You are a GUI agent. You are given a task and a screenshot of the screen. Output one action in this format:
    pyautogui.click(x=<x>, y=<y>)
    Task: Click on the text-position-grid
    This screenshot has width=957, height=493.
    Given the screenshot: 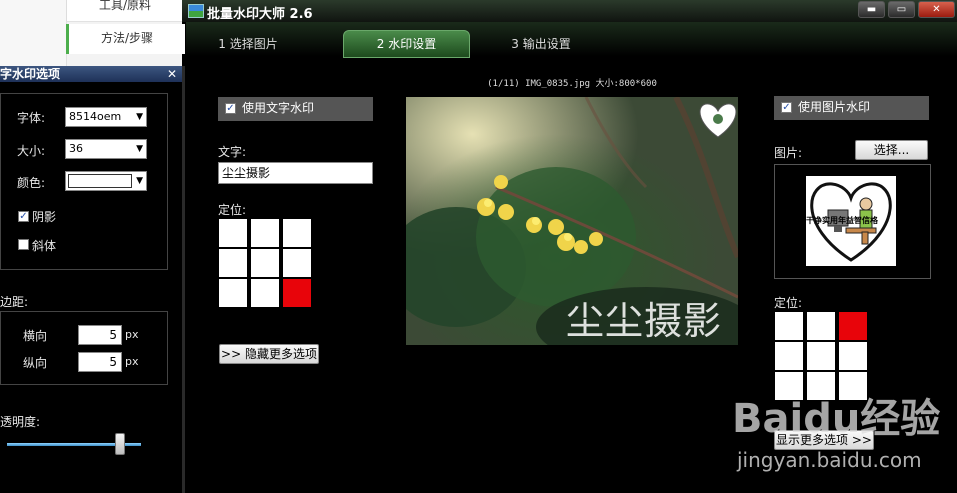 What is the action you would take?
    pyautogui.click(x=265, y=263)
    